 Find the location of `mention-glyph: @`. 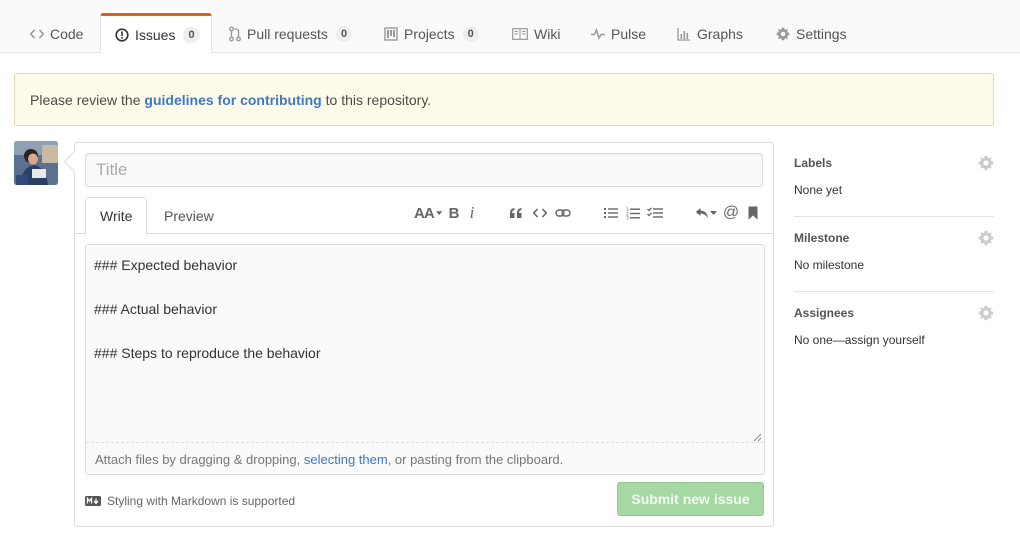

mention-glyph: @ is located at coordinates (731, 212).